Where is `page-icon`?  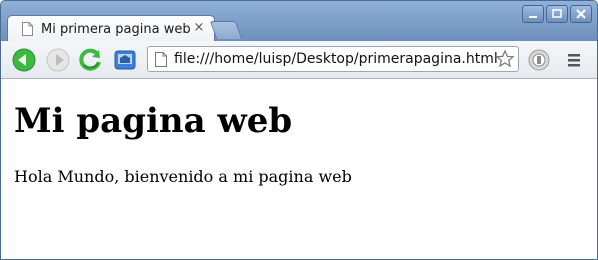
page-icon is located at coordinates (27, 29).